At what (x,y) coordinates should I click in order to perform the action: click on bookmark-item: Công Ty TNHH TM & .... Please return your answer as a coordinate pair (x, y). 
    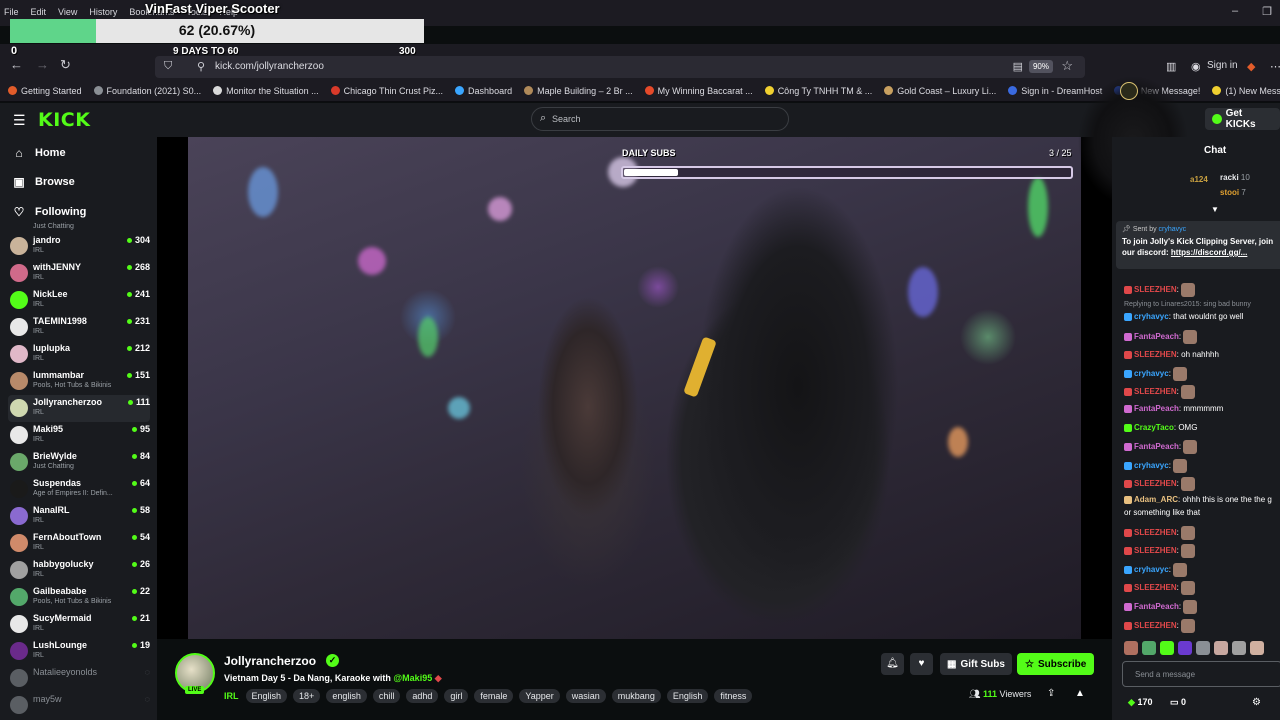
    Looking at the image, I should click on (818, 91).